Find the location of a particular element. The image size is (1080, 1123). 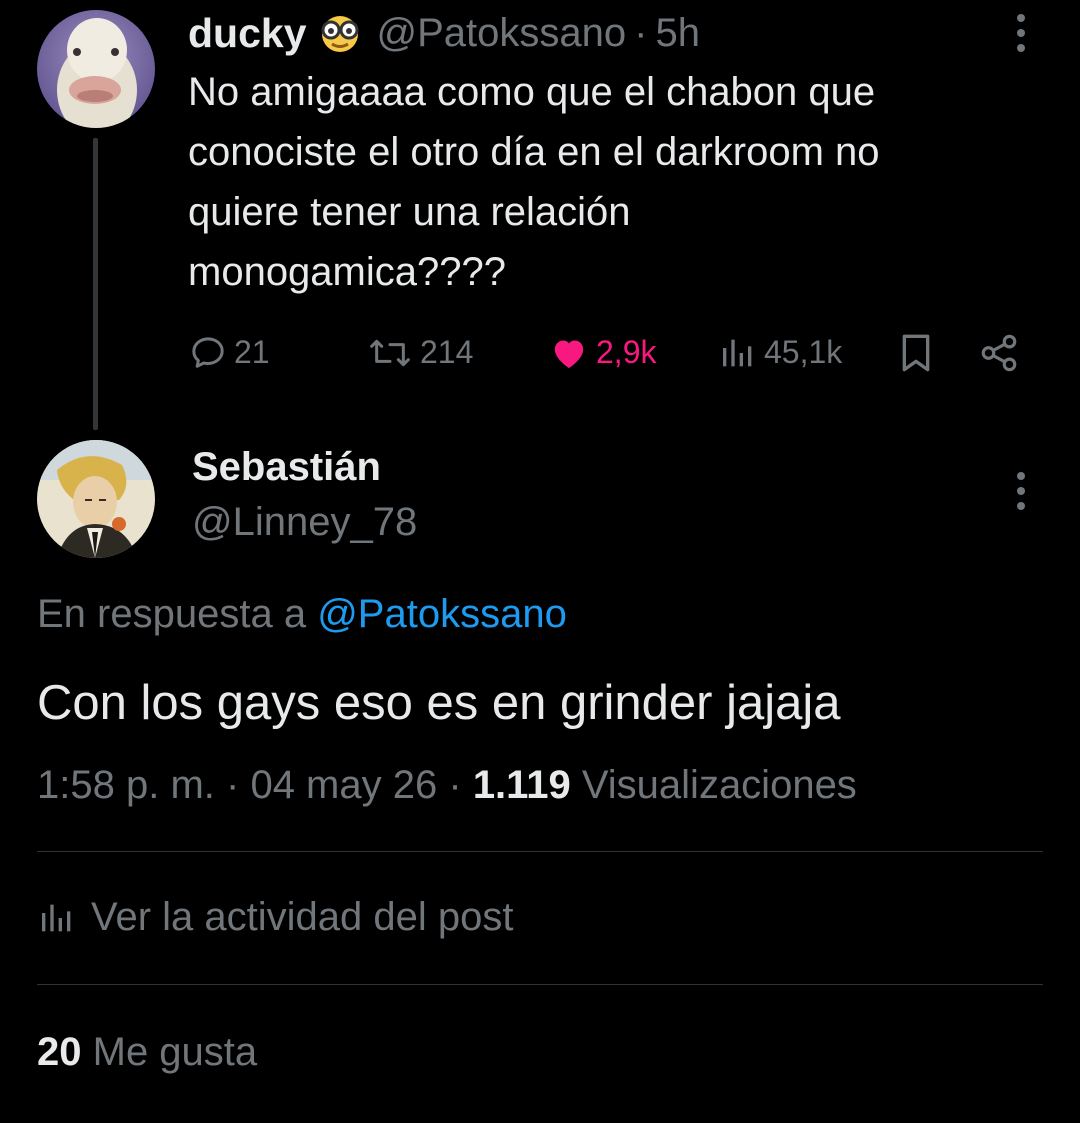

like-button: 2,9k is located at coordinates (602, 352).